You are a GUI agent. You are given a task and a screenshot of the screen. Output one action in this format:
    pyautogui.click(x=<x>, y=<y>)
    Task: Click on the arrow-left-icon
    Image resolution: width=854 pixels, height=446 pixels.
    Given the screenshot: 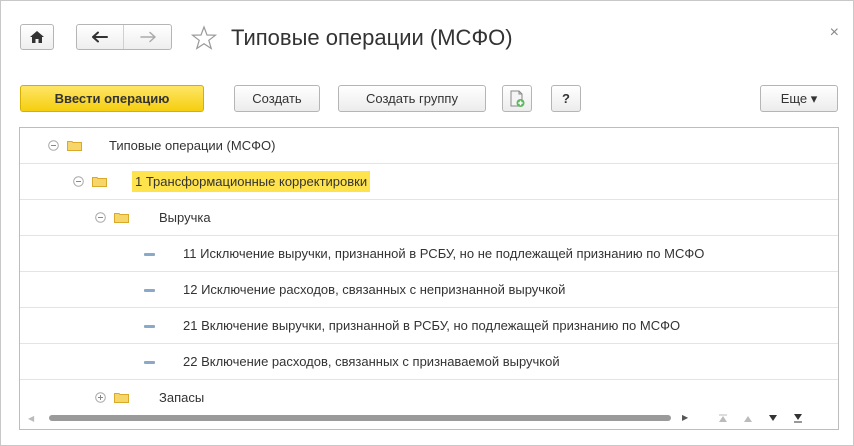 What is the action you would take?
    pyautogui.click(x=100, y=37)
    